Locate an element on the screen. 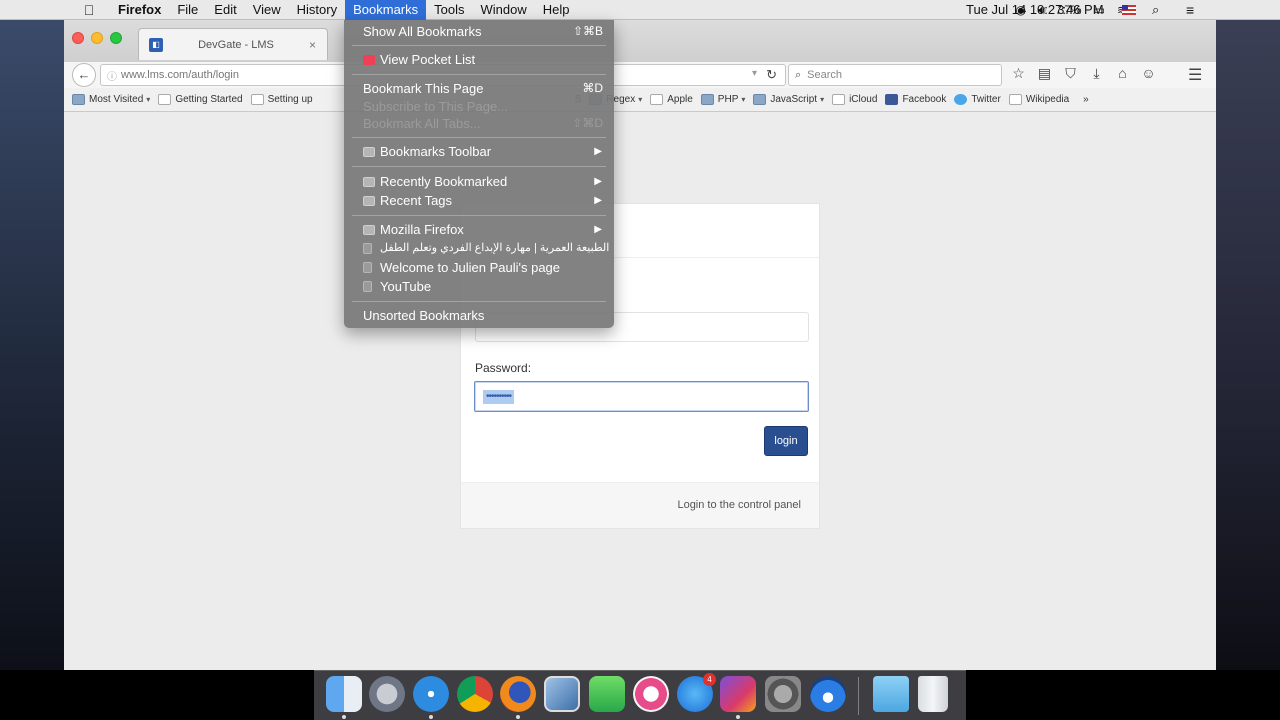 Image resolution: width=1280 pixels, height=720 pixels. login-button: login is located at coordinates (786, 441).